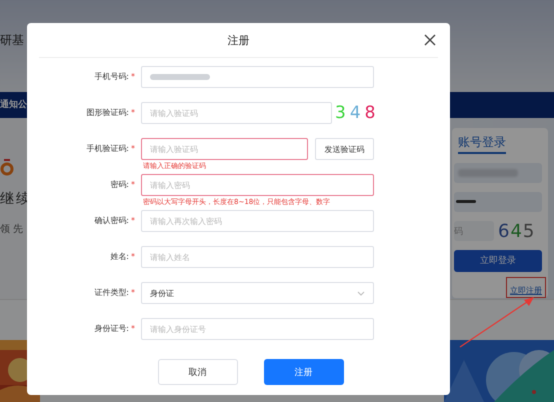  Describe the element at coordinates (110, 113) in the screenshot. I see `field-label: 图形验证码: *` at that location.